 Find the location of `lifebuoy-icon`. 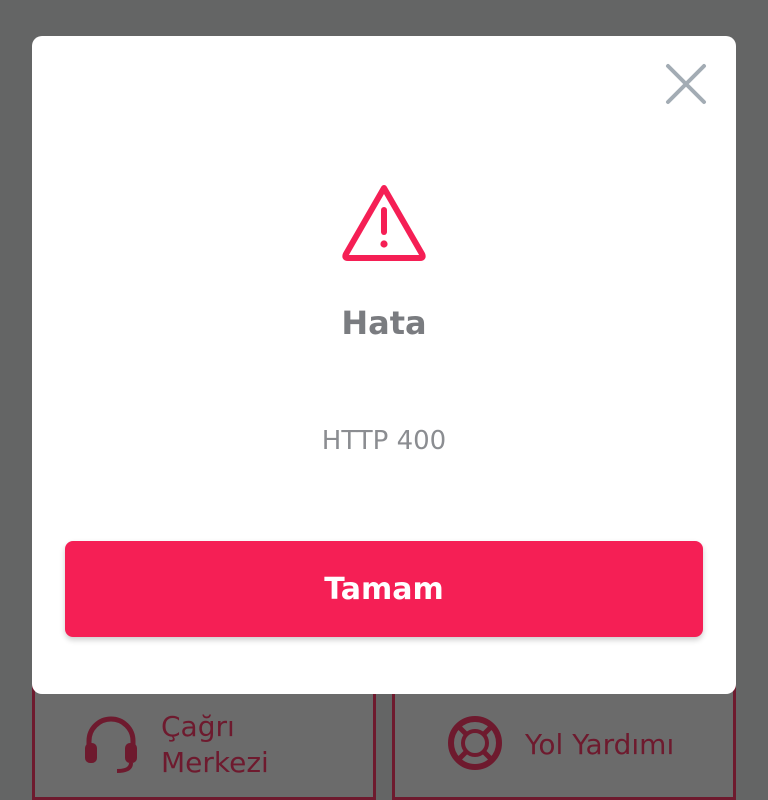

lifebuoy-icon is located at coordinates (475, 743).